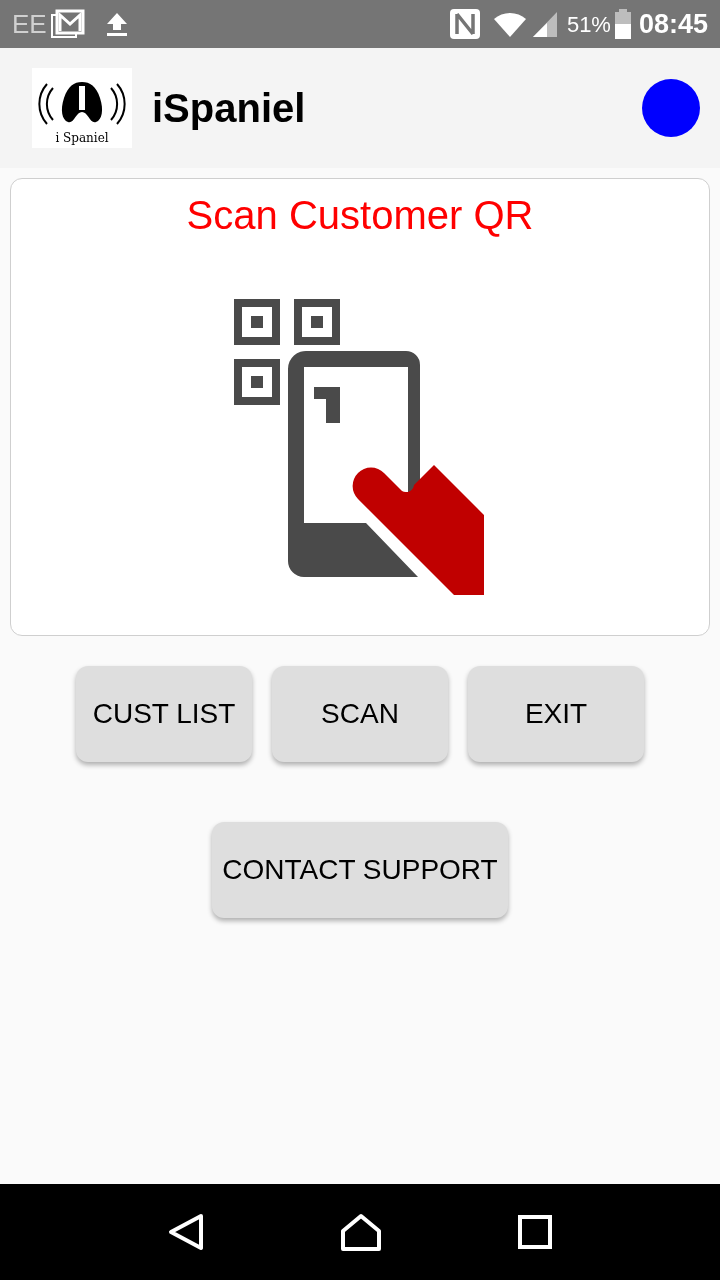 Image resolution: width=720 pixels, height=1280 pixels. I want to click on signal-icon, so click(544, 24).